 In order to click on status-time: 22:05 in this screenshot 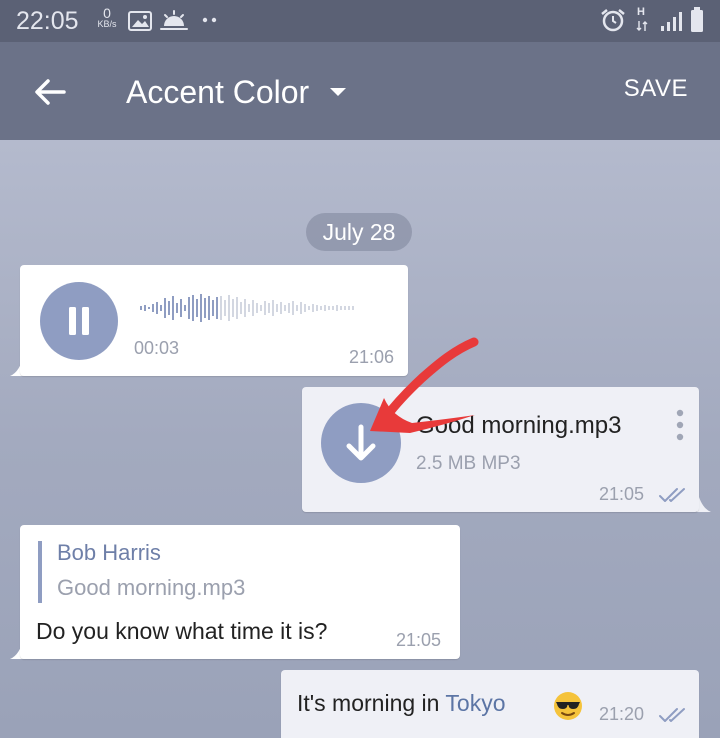, I will do `click(47, 21)`.